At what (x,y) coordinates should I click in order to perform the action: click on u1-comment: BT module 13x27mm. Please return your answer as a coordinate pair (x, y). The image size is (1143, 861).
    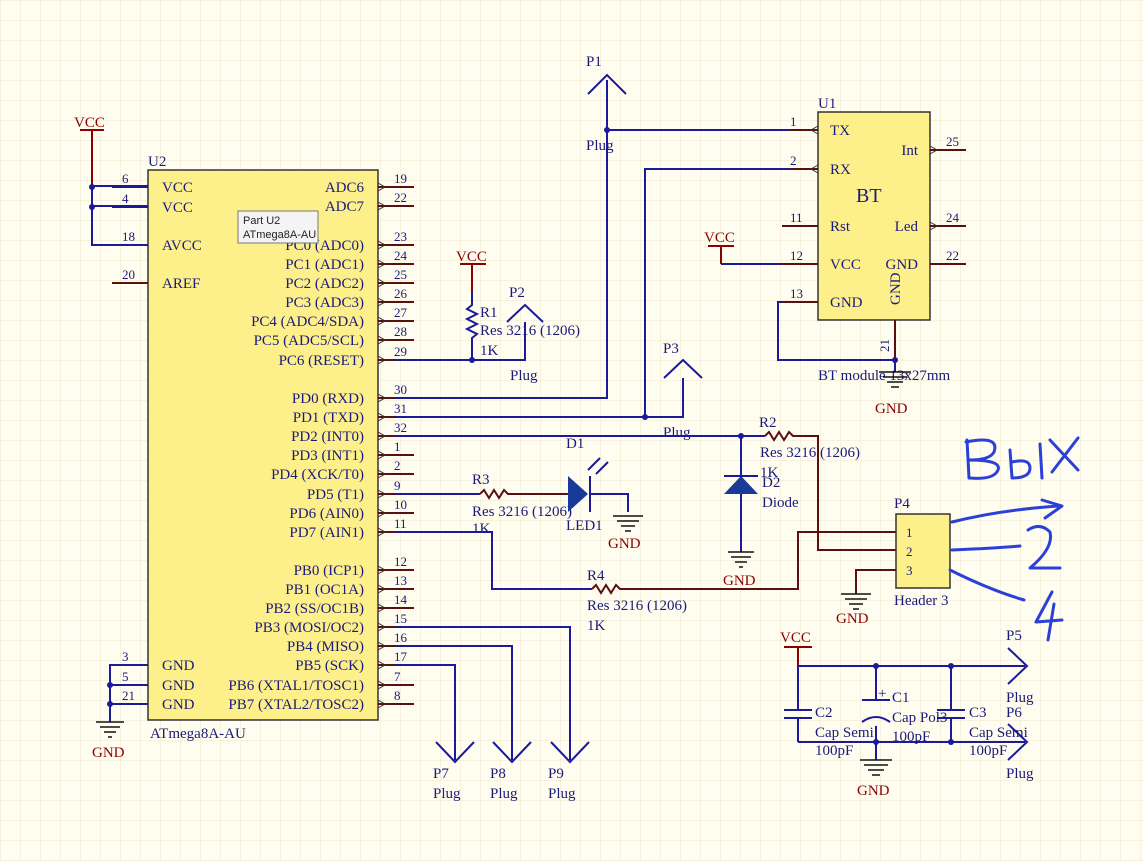
    Looking at the image, I should click on (884, 376).